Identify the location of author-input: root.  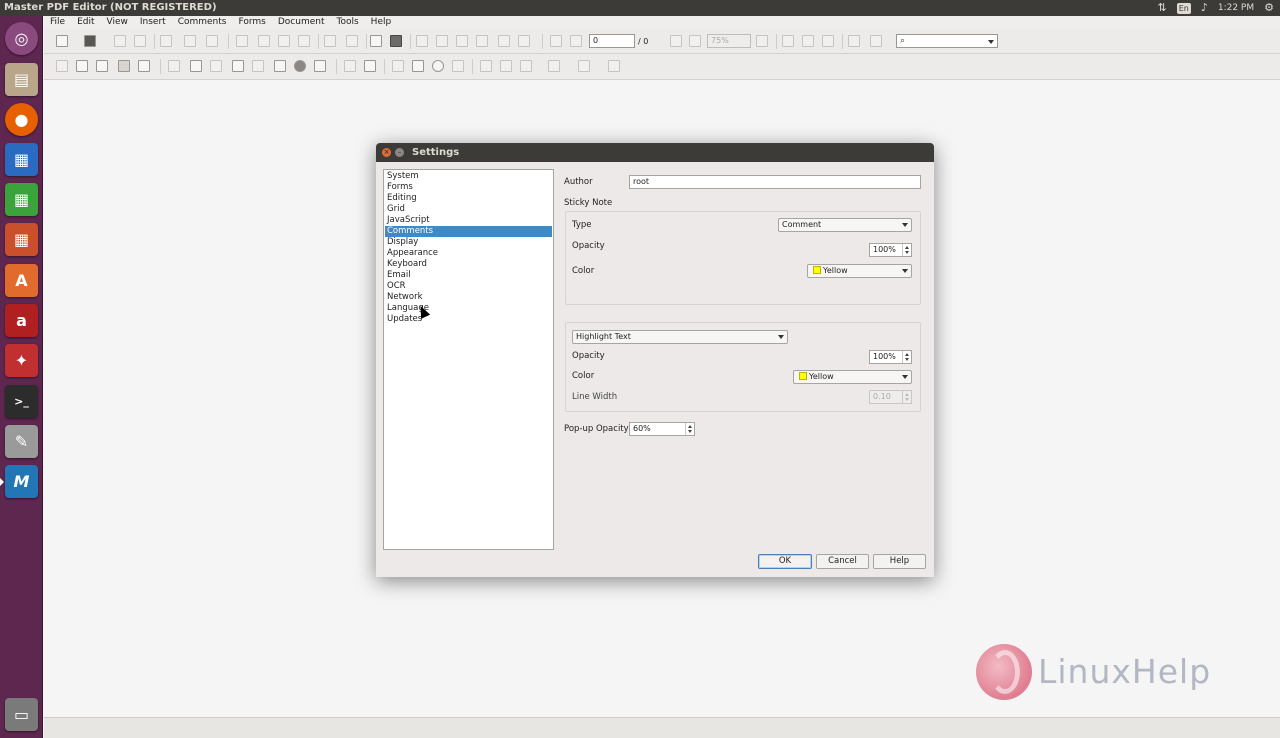
(775, 182).